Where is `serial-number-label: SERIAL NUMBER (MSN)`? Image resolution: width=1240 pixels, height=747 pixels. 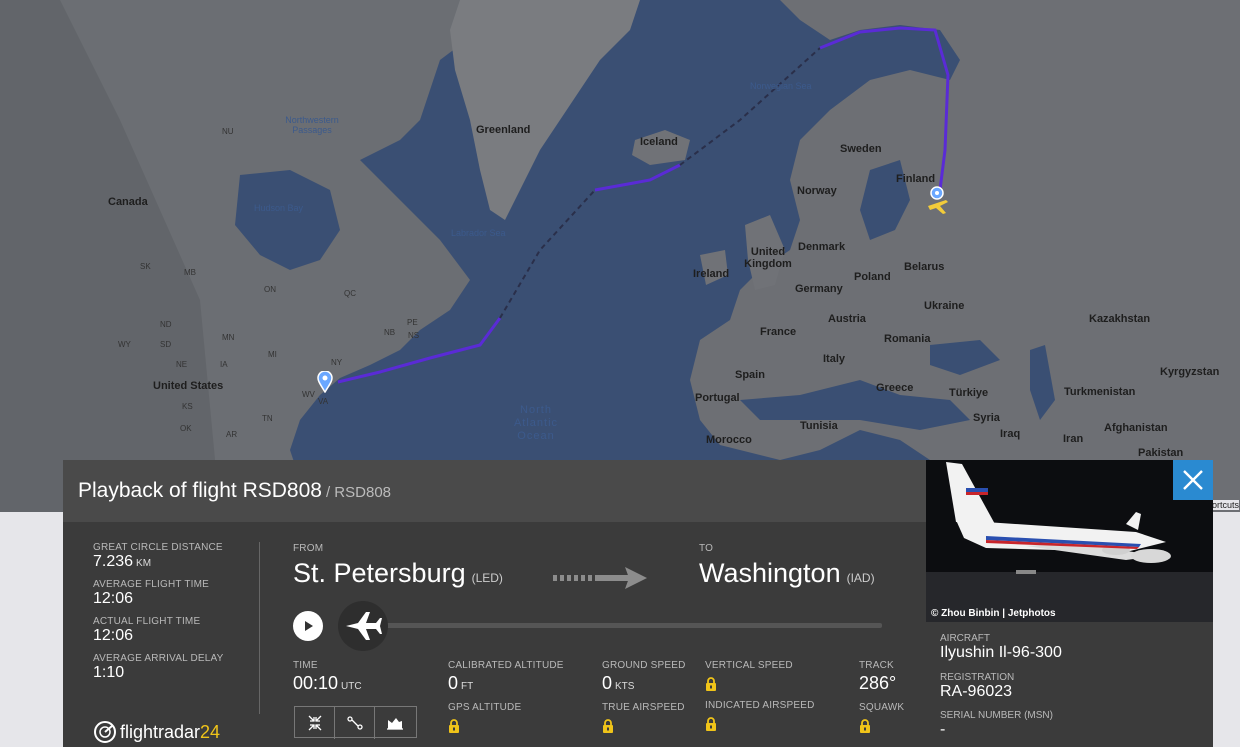 serial-number-label: SERIAL NUMBER (MSN) is located at coordinates (996, 715).